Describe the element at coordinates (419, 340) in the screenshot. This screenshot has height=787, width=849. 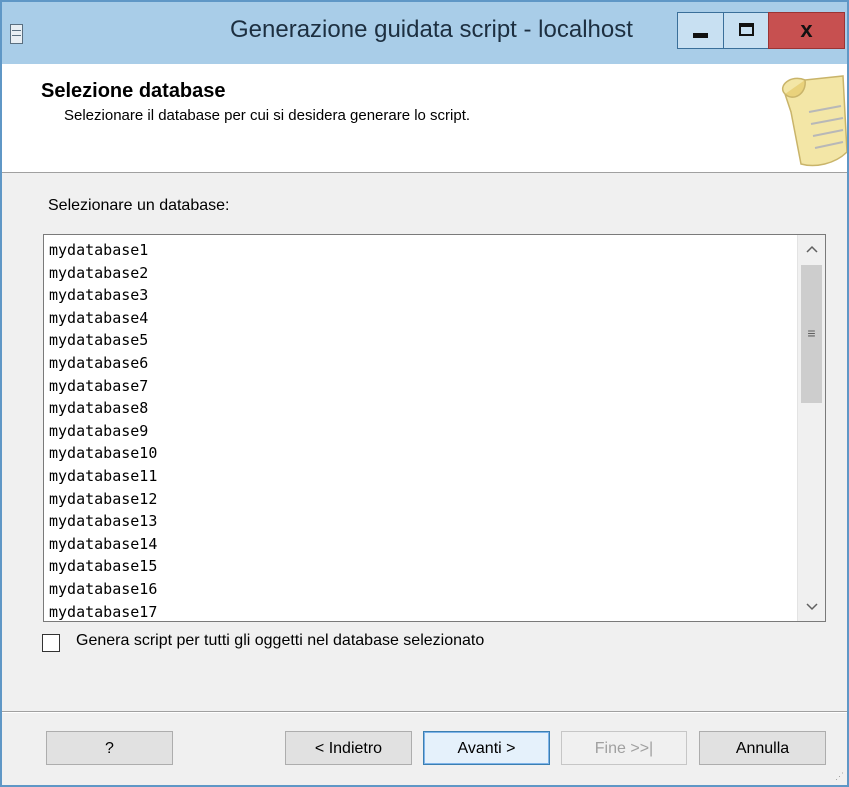
I see `list-item: mydatabase5` at that location.